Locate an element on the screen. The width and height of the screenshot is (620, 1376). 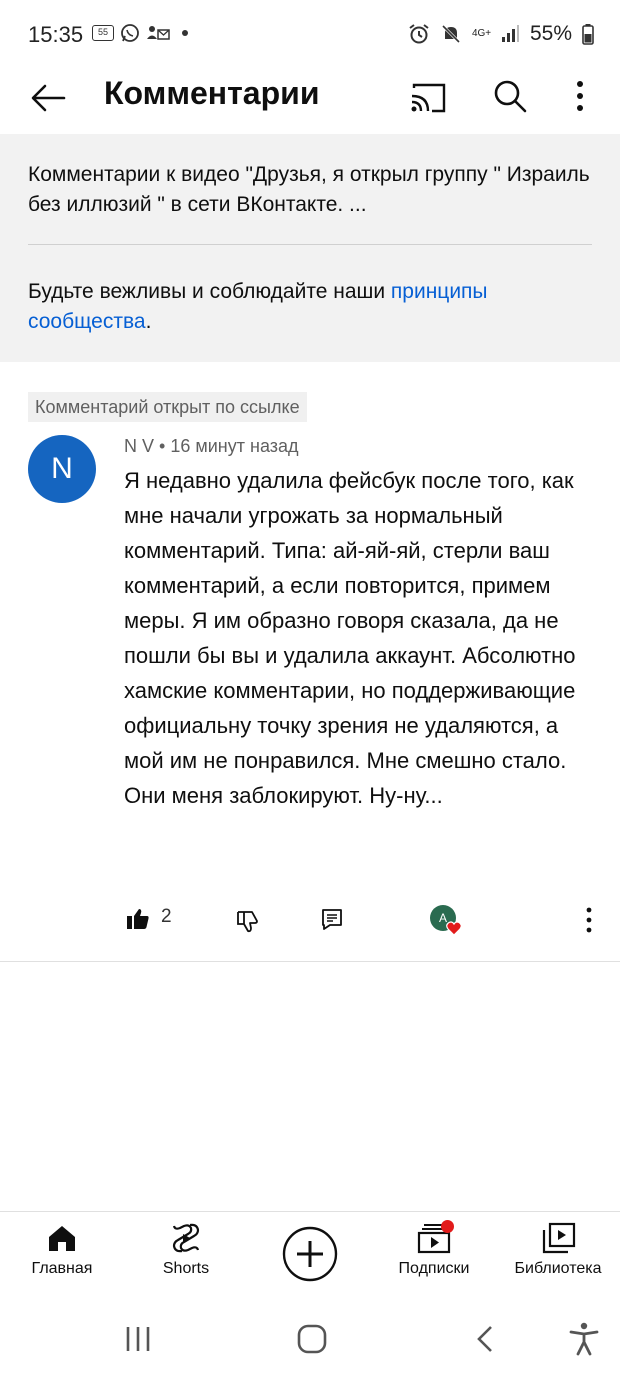
comment-author: N V is located at coordinates (139, 446).